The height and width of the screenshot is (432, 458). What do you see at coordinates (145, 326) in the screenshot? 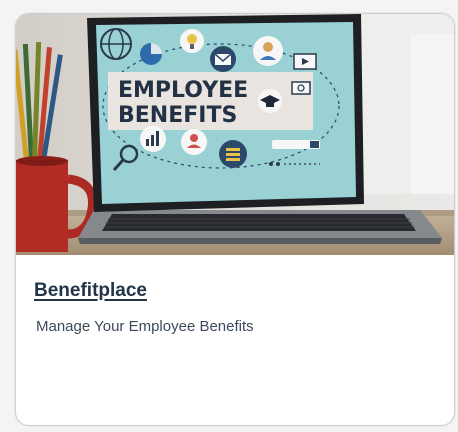
I see `tile-subtitle: Manage Your Employee Benefits` at bounding box center [145, 326].